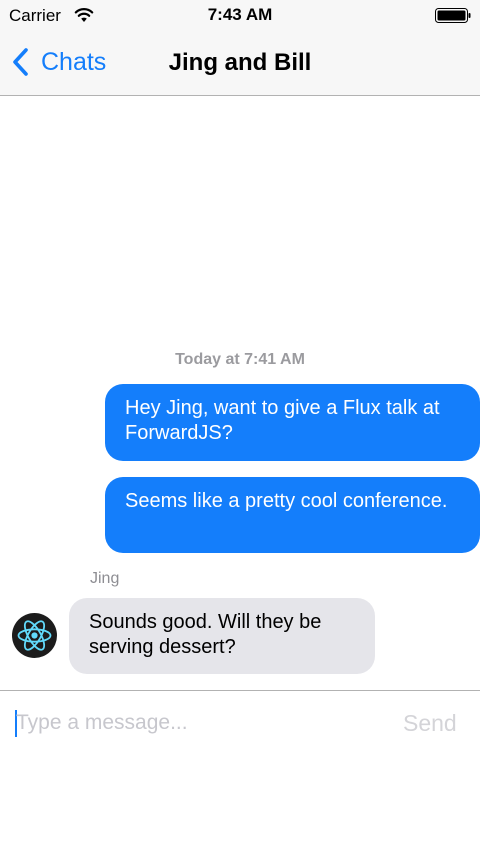 The width and height of the screenshot is (480, 852). I want to click on conversation-title: Jing and Bill, so click(240, 62).